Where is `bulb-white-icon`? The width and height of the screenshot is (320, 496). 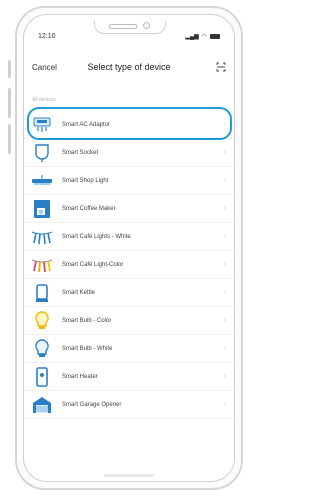
bulb-white-icon is located at coordinates (42, 349).